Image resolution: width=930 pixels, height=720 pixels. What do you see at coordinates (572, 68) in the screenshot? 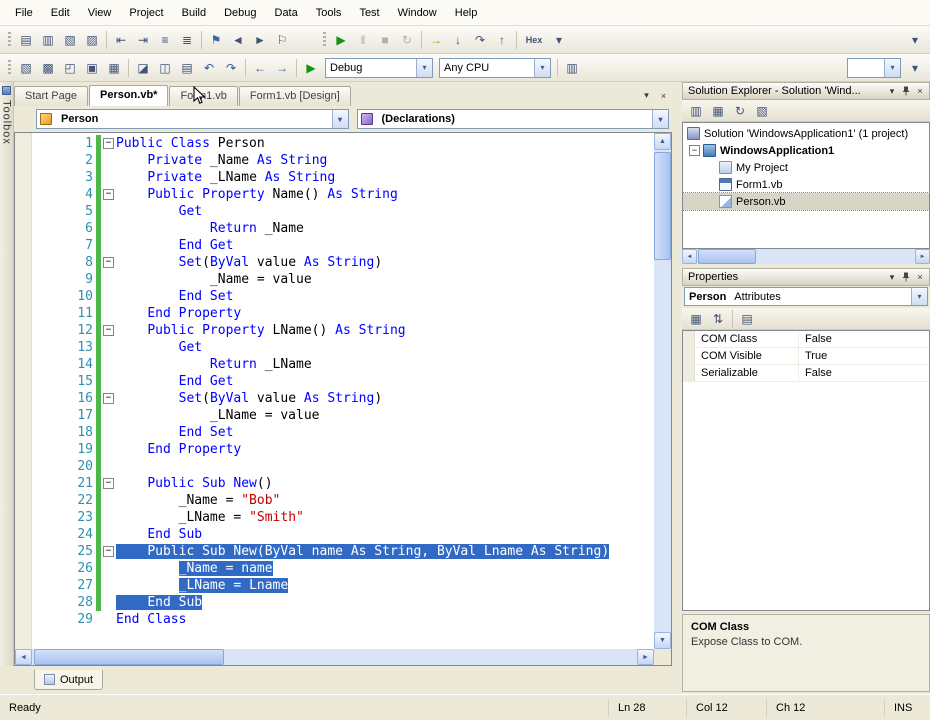
I see `find-in-files-icon: ▥` at bounding box center [572, 68].